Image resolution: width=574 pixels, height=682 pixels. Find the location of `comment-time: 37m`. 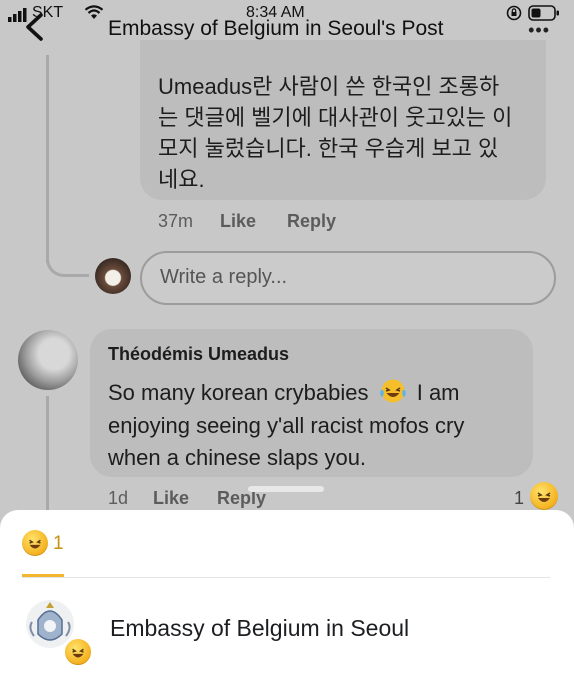

comment-time: 37m is located at coordinates (176, 221).